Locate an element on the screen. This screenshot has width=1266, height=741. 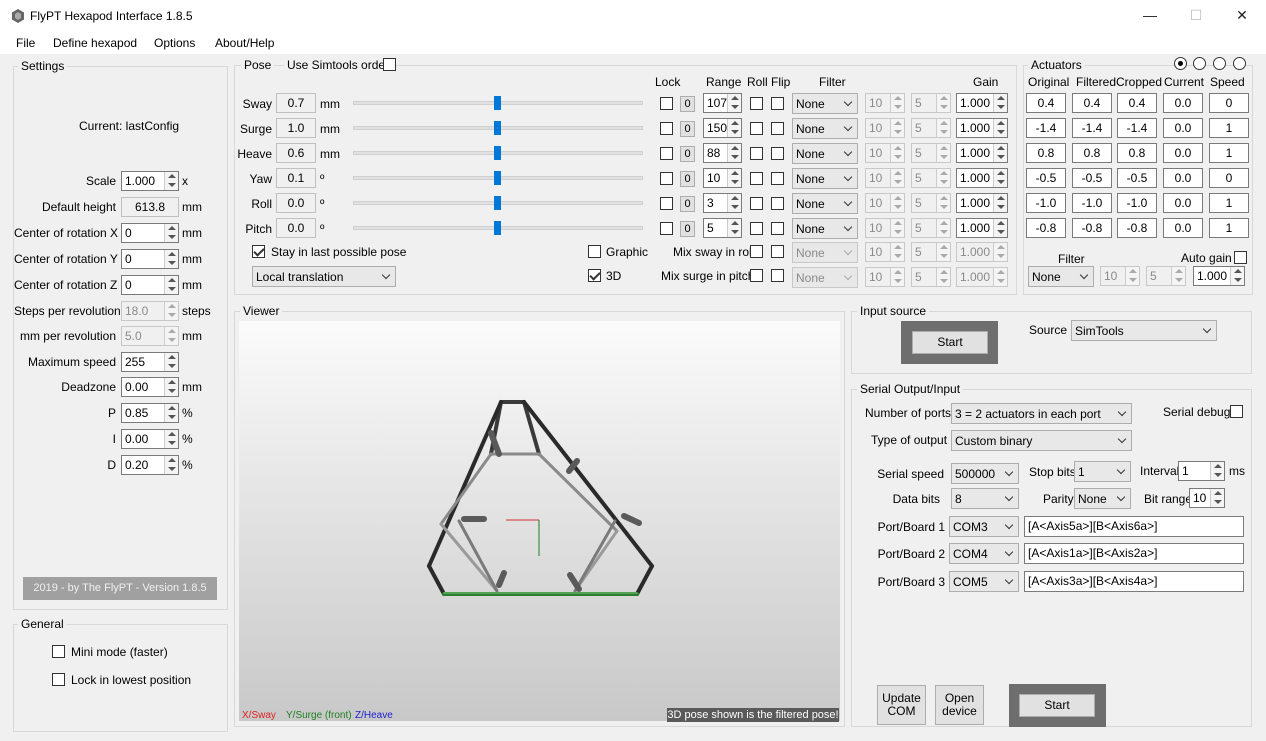
deadzone-spinner: 0.00 is located at coordinates (150, 387).